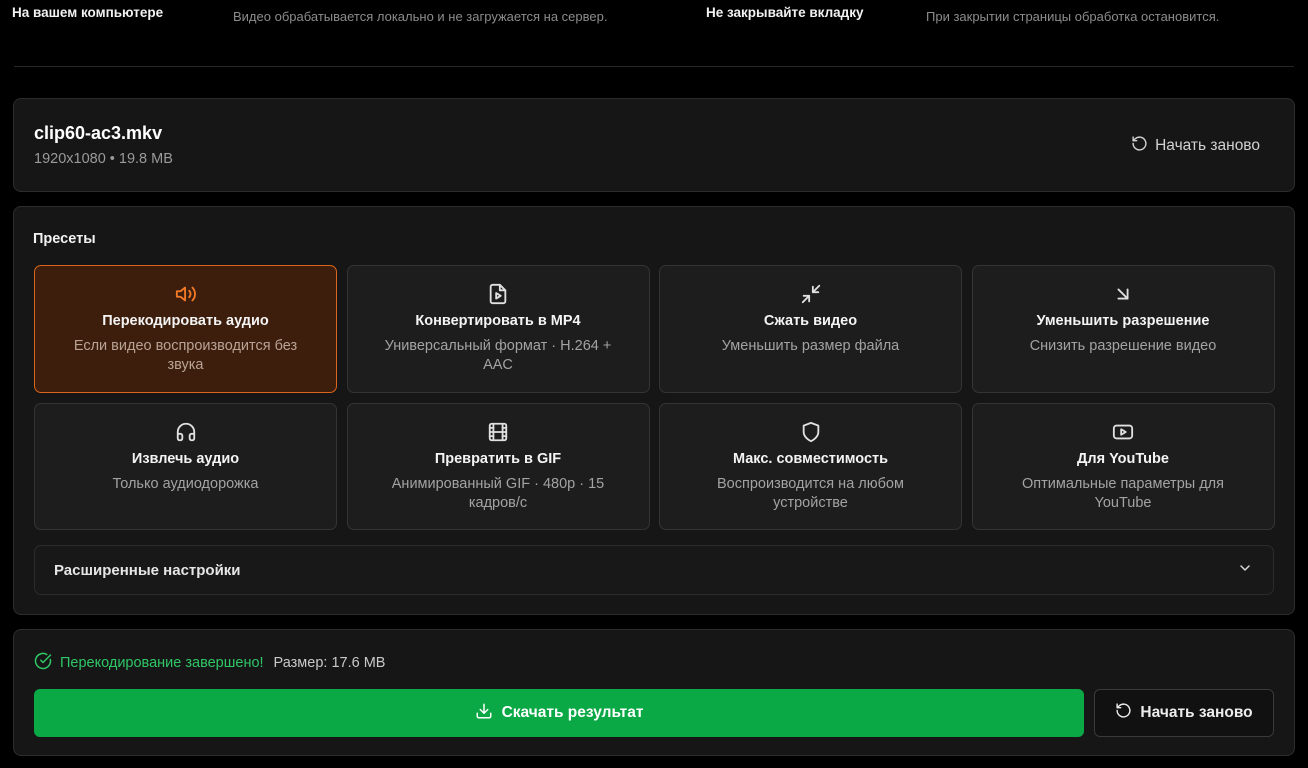 Image resolution: width=1308 pixels, height=768 pixels. Describe the element at coordinates (654, 66) in the screenshot. I see `divider` at that location.